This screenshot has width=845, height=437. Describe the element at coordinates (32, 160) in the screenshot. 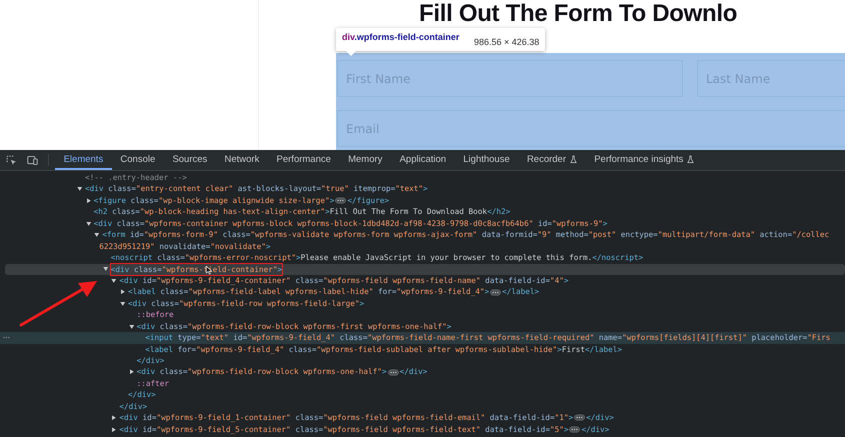

I see `device-toolbar-icon` at that location.